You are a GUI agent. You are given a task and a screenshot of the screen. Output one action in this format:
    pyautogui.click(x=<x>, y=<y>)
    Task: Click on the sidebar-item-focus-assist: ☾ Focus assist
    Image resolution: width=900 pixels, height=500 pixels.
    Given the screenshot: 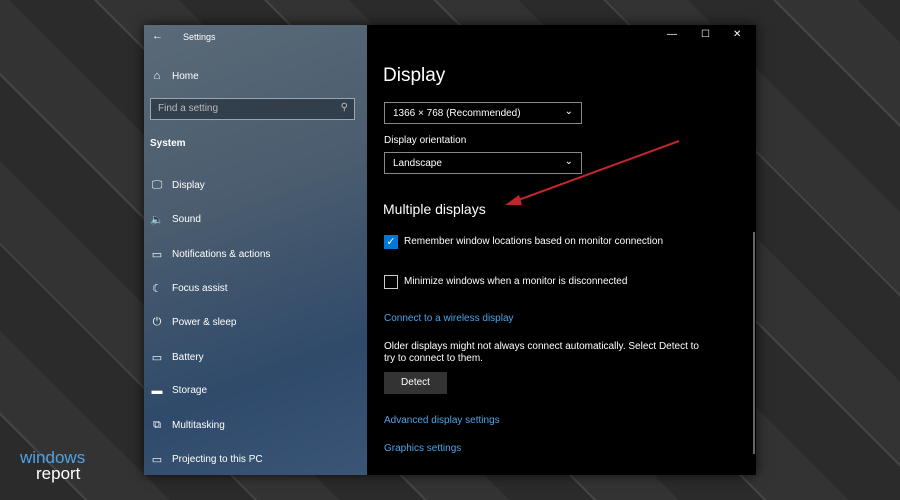 What is the action you would take?
    pyautogui.click(x=189, y=288)
    